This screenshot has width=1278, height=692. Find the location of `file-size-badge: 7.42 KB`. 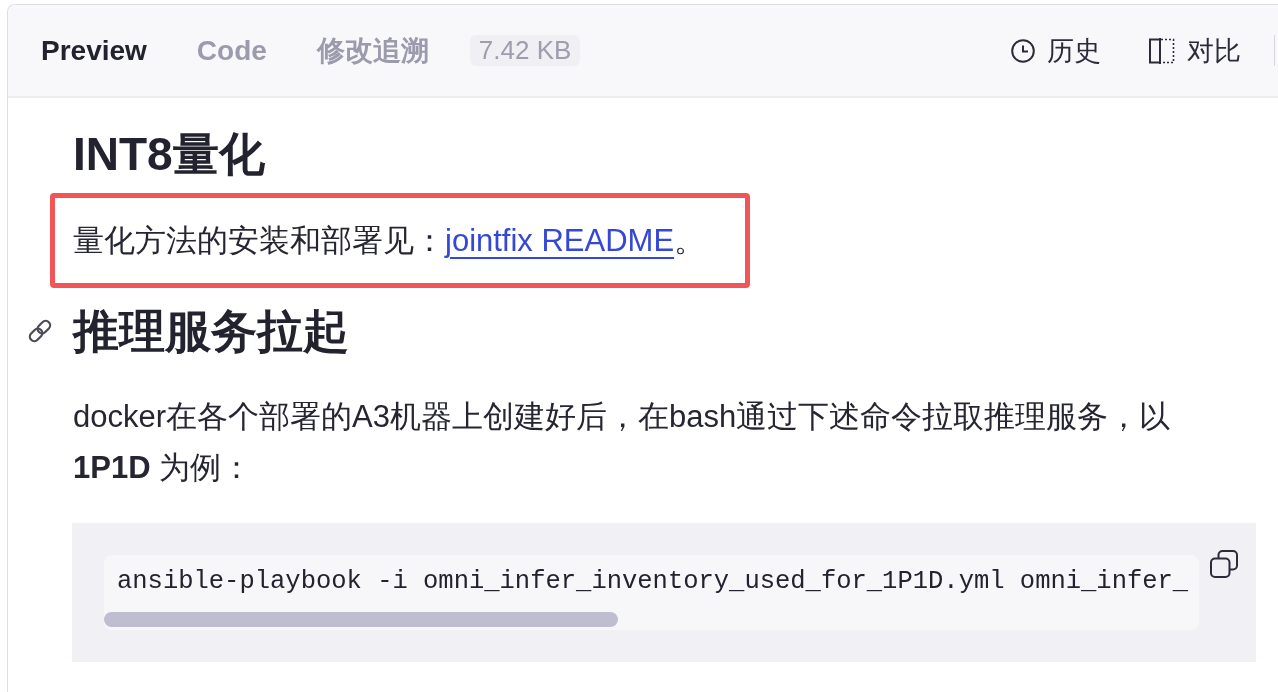

file-size-badge: 7.42 KB is located at coordinates (525, 50).